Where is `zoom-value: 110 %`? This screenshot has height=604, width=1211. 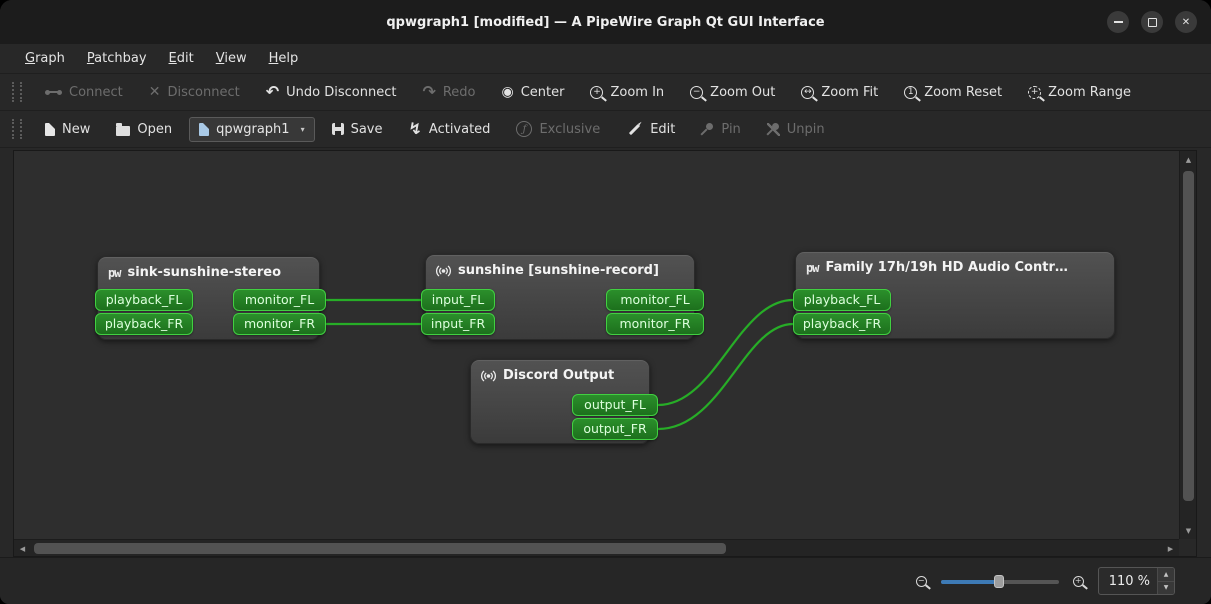 zoom-value: 110 % is located at coordinates (1128, 581).